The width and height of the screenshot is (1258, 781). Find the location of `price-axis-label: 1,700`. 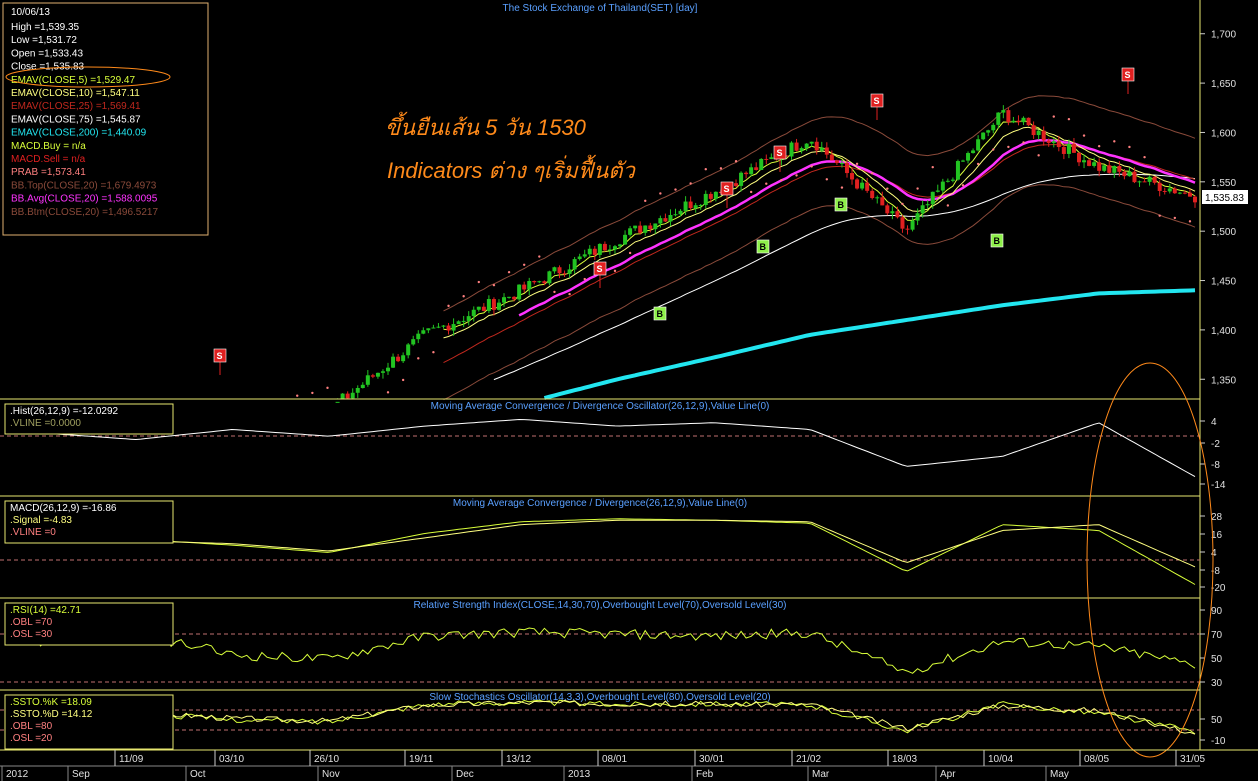

price-axis-label: 1,700 is located at coordinates (1223, 35).